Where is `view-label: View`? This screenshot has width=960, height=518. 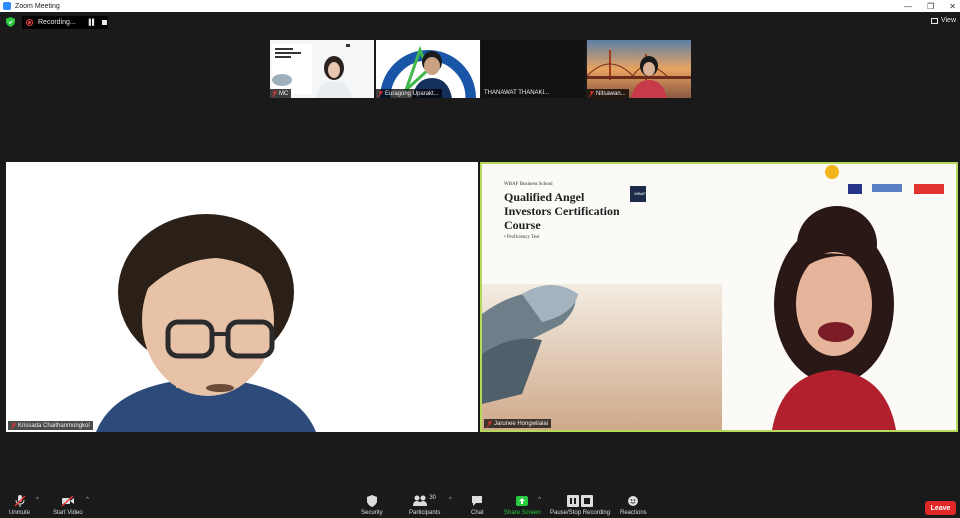
view-label: View is located at coordinates (948, 20).